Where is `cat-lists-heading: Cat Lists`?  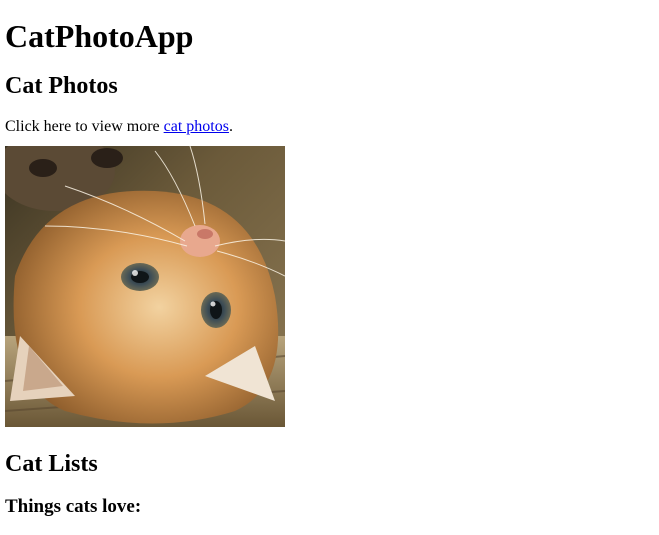
cat-lists-heading: Cat Lists is located at coordinates (51, 464).